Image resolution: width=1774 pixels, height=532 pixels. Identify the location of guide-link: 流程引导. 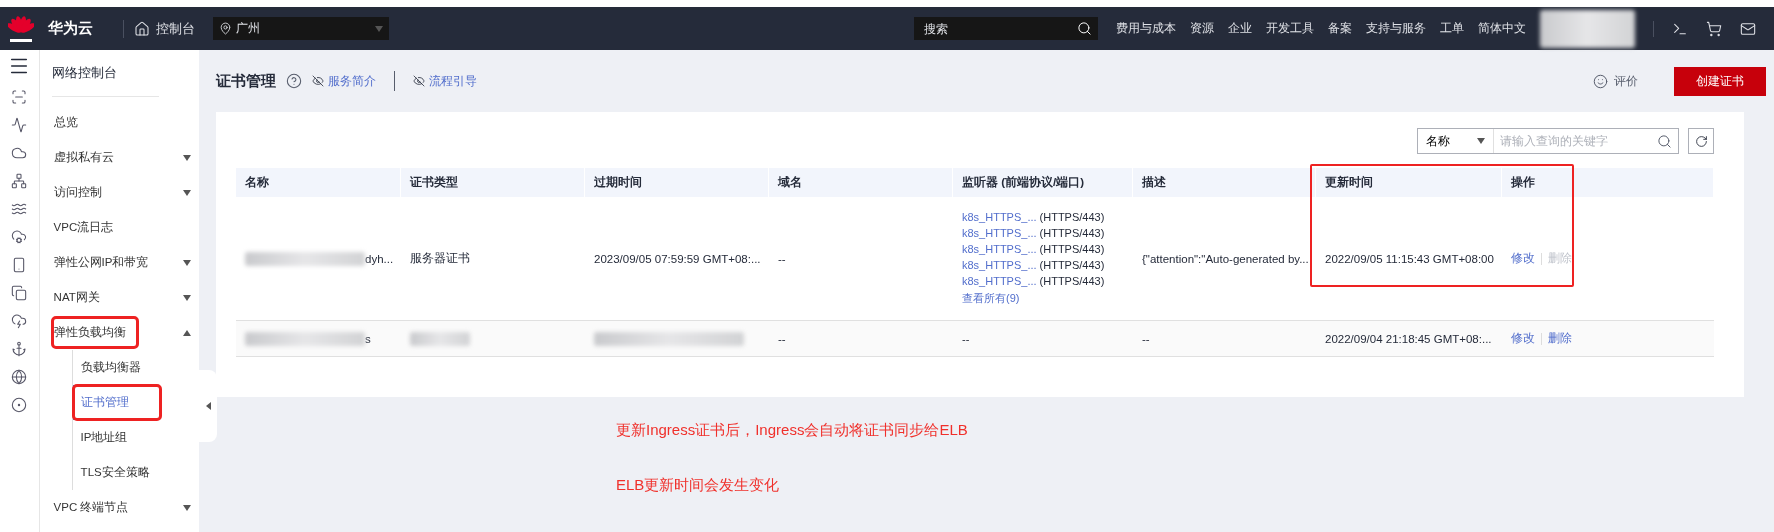
(445, 81).